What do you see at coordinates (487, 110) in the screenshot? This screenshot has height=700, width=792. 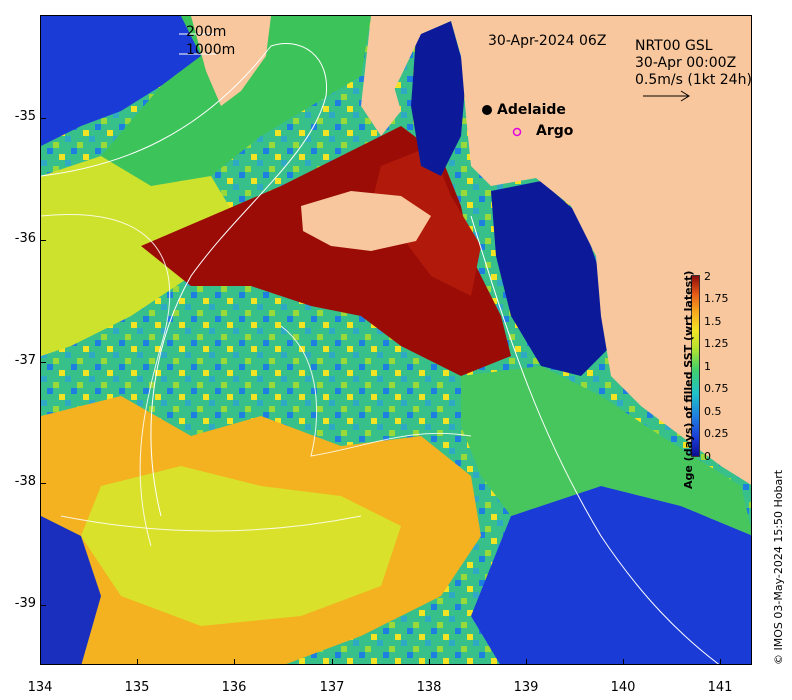 I see `adelaide-marker` at bounding box center [487, 110].